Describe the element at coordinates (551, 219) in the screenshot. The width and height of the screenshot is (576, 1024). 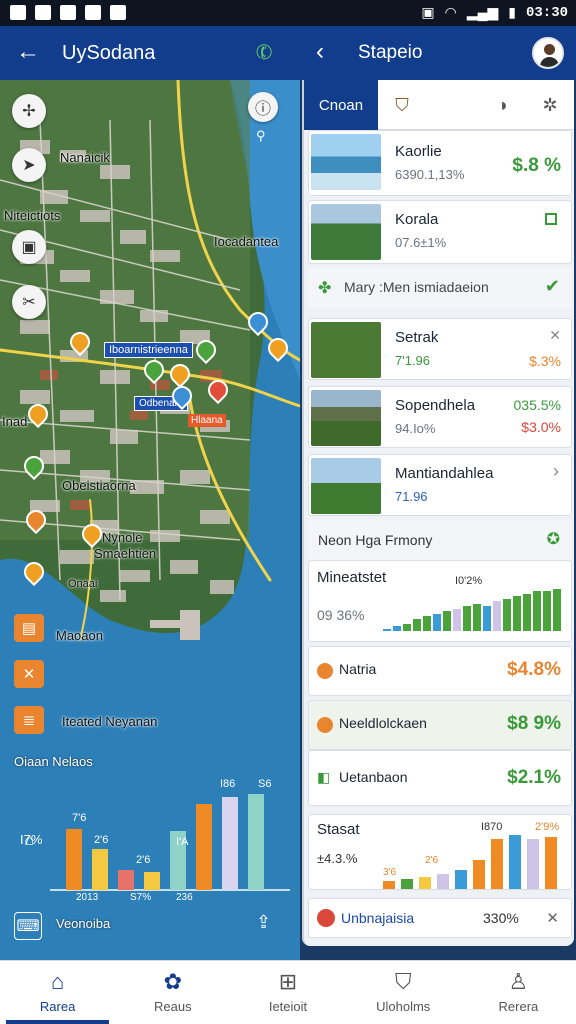
I see `checkbox` at that location.